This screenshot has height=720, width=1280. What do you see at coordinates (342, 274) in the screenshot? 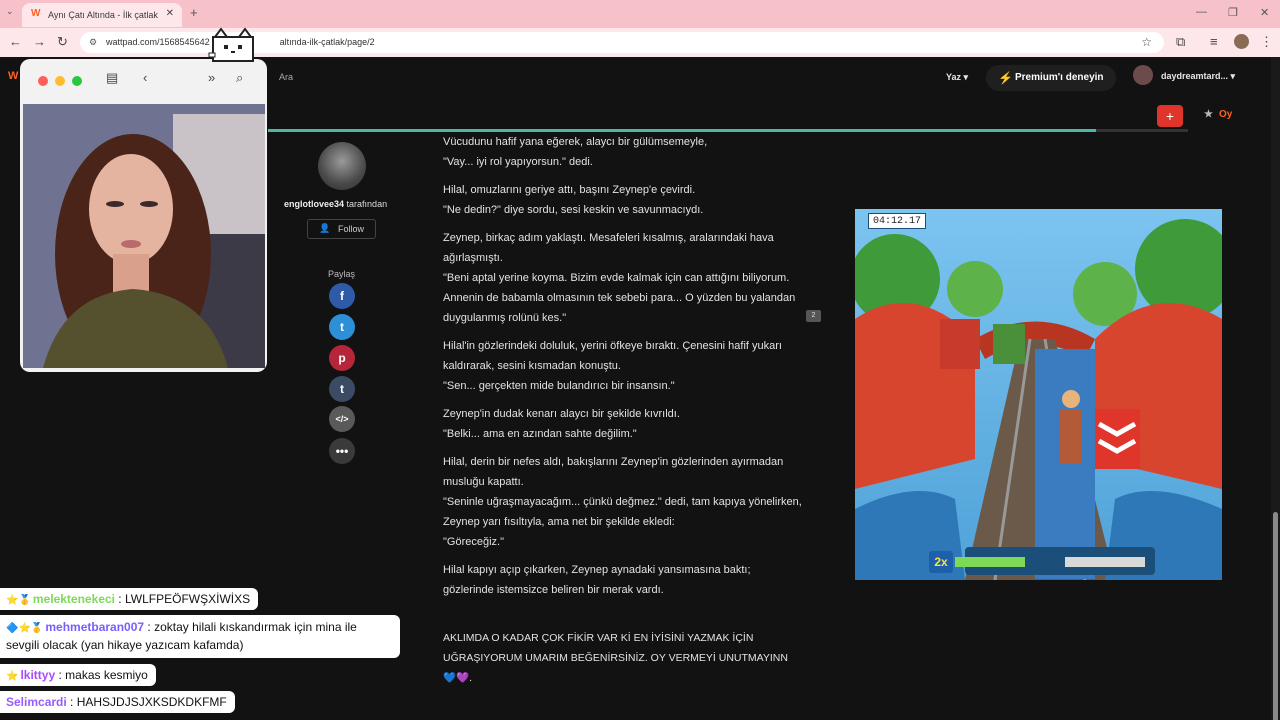
I see `share-label: Paylaş` at bounding box center [342, 274].